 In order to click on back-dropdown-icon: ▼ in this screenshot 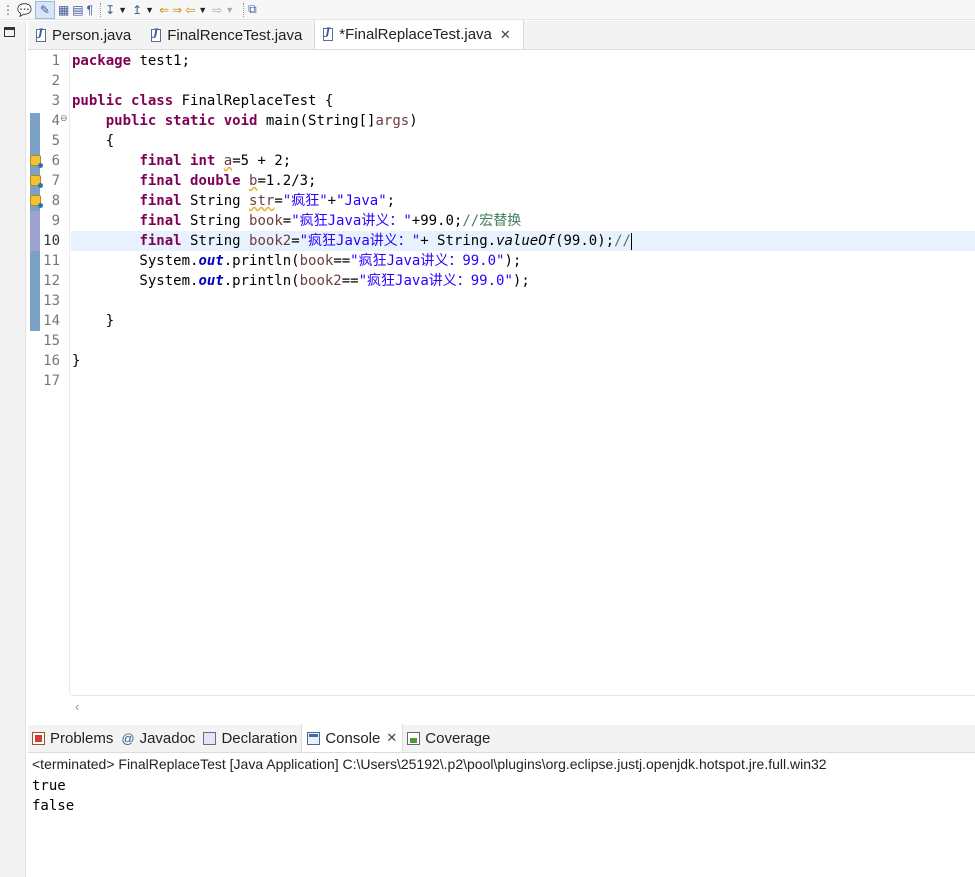, I will do `click(202, 10)`.